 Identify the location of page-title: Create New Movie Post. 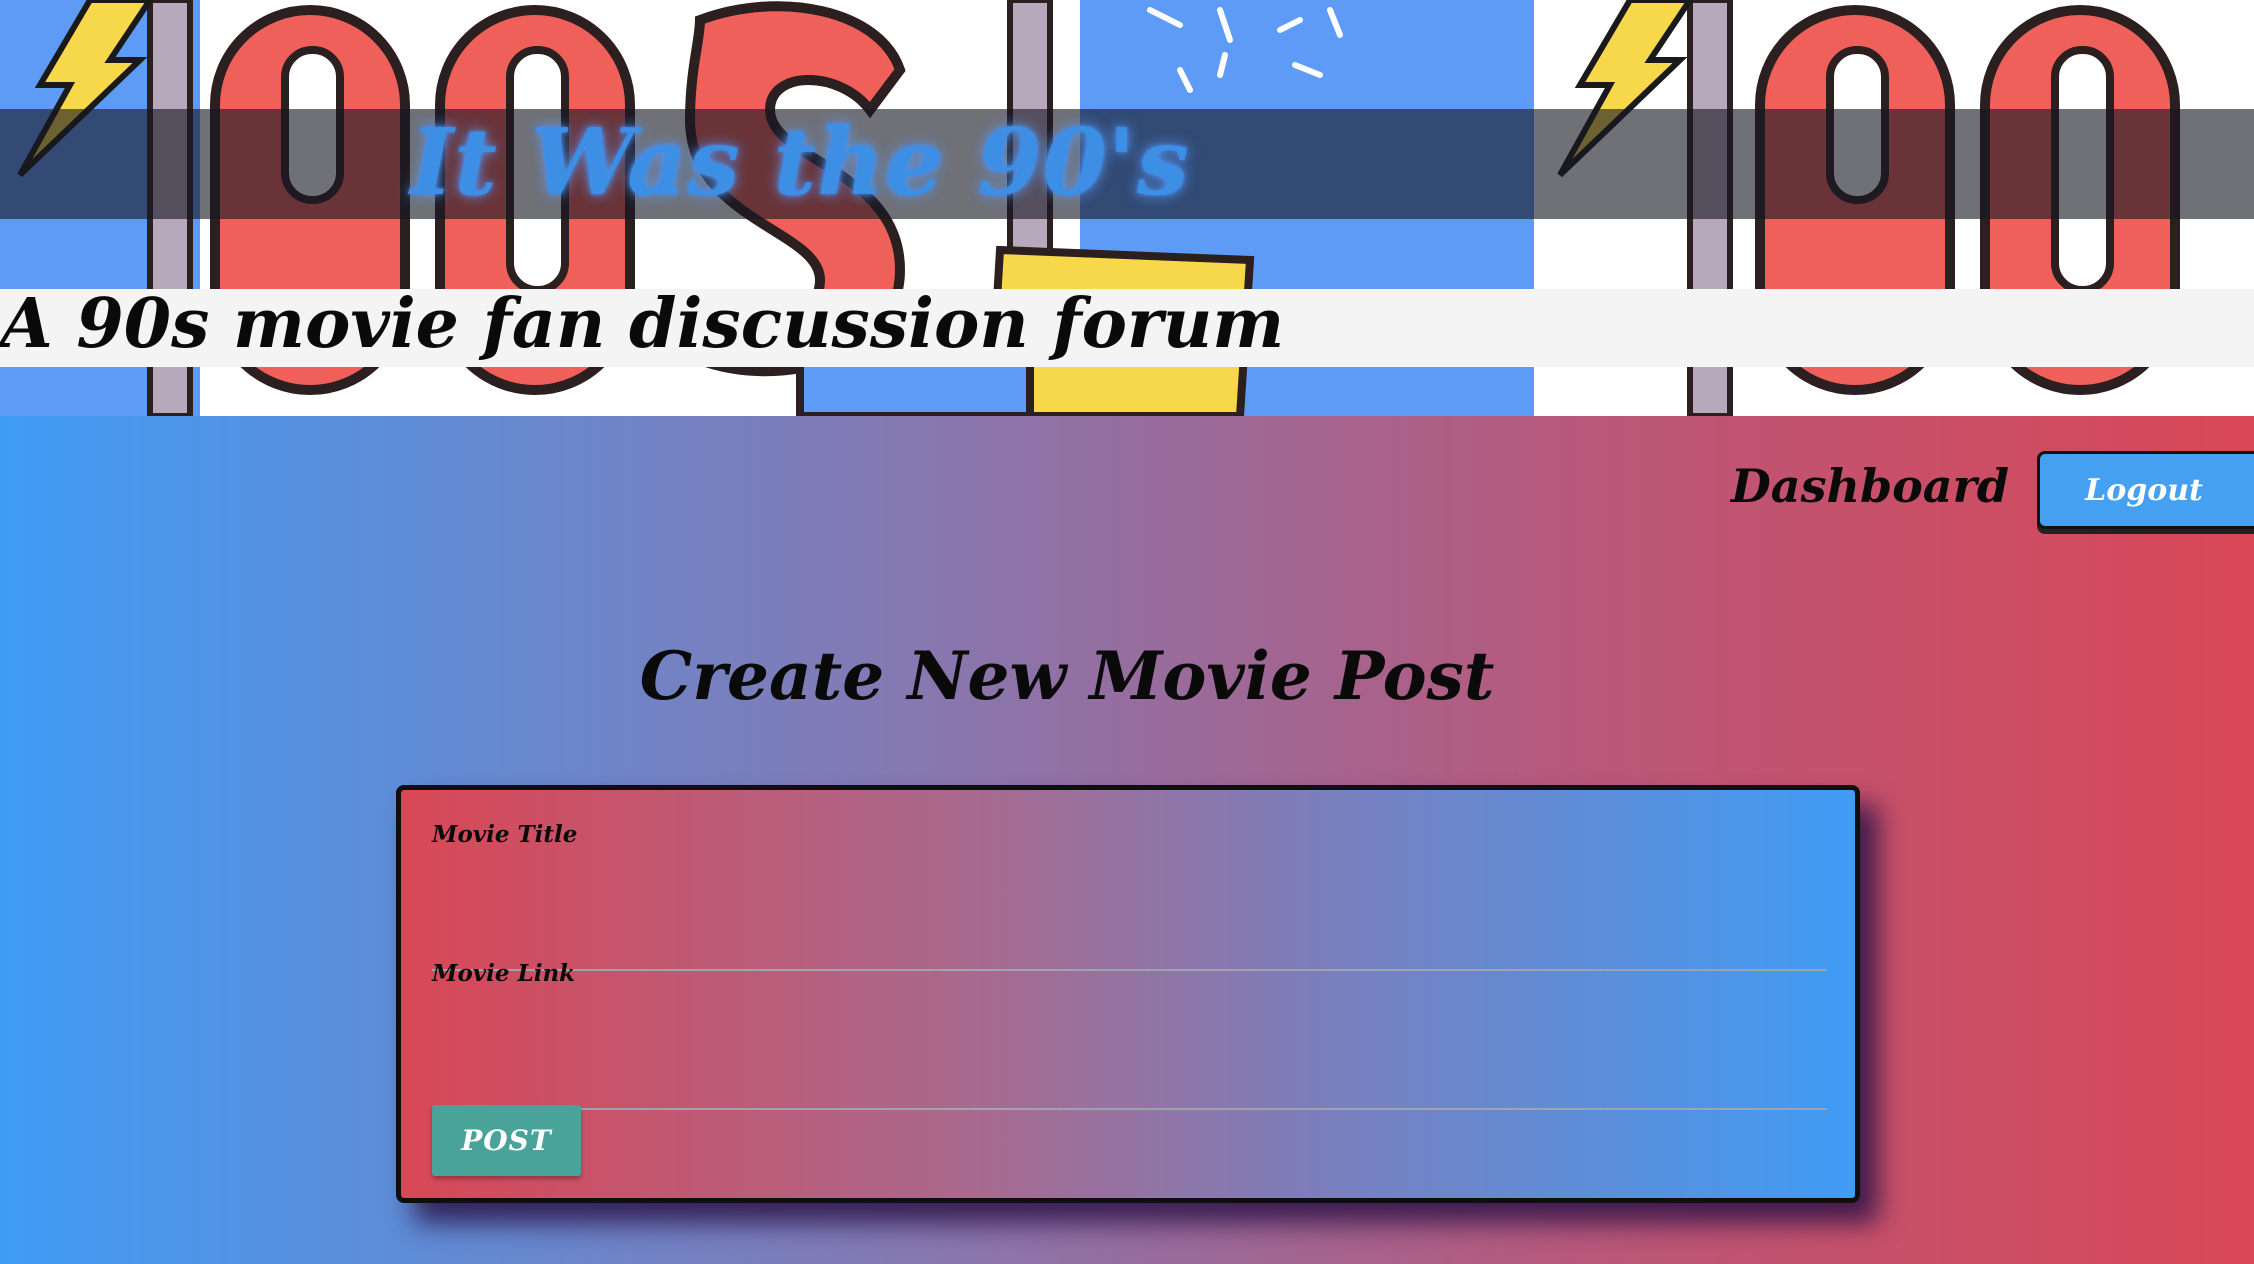
(1067, 676).